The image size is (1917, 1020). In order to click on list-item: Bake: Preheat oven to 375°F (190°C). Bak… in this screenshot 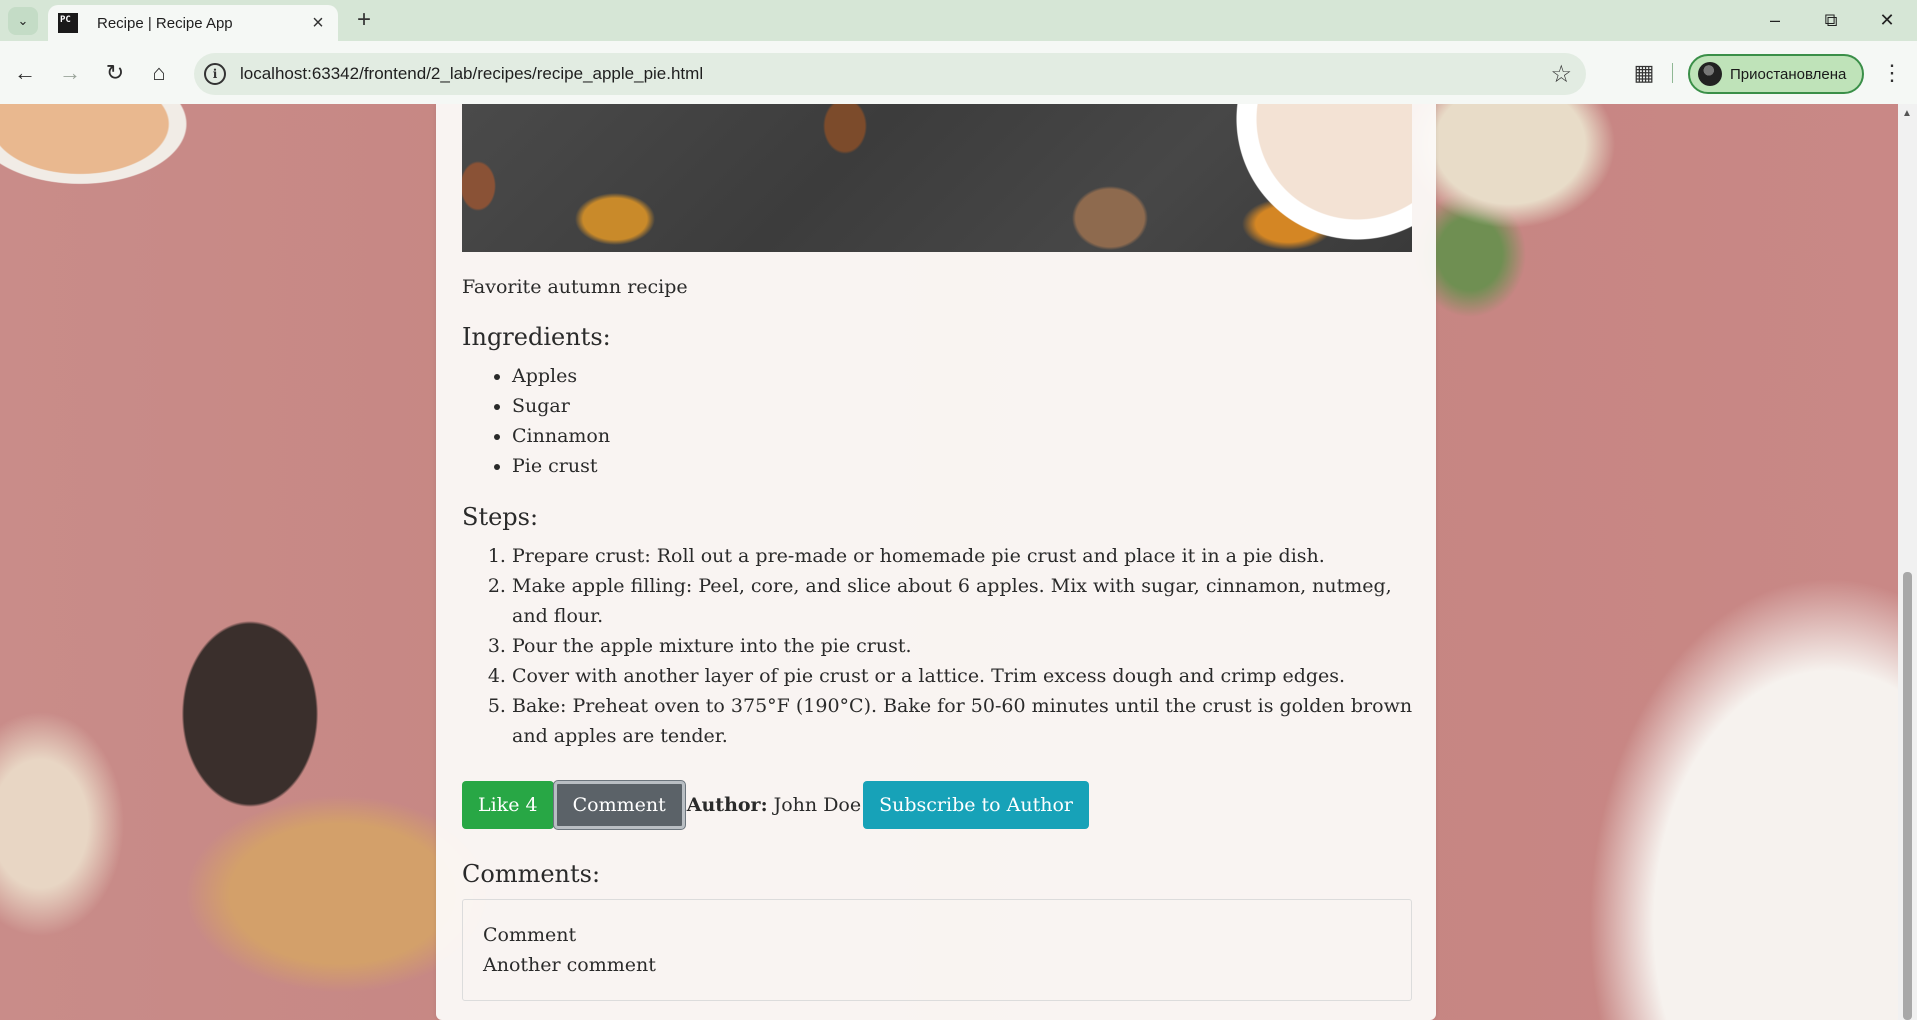, I will do `click(967, 721)`.